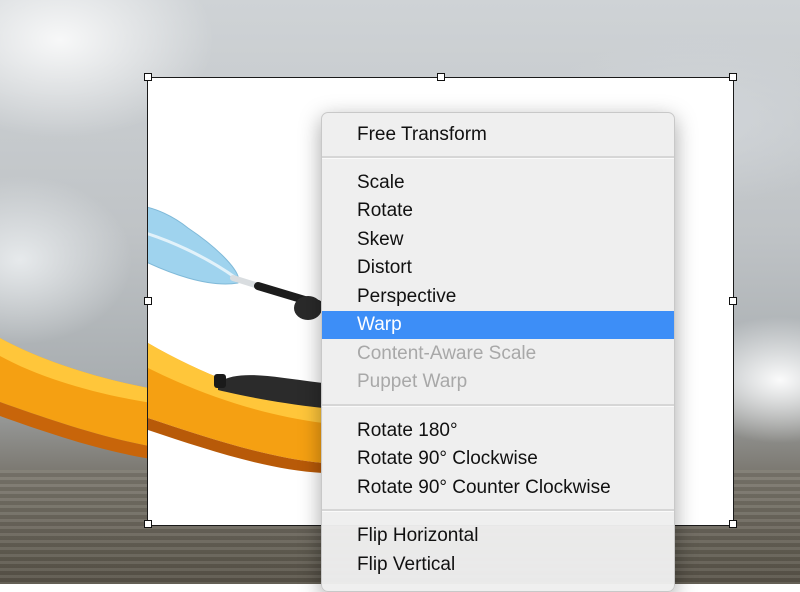 The height and width of the screenshot is (592, 800). I want to click on menu-item-perspective: Perspective, so click(498, 297).